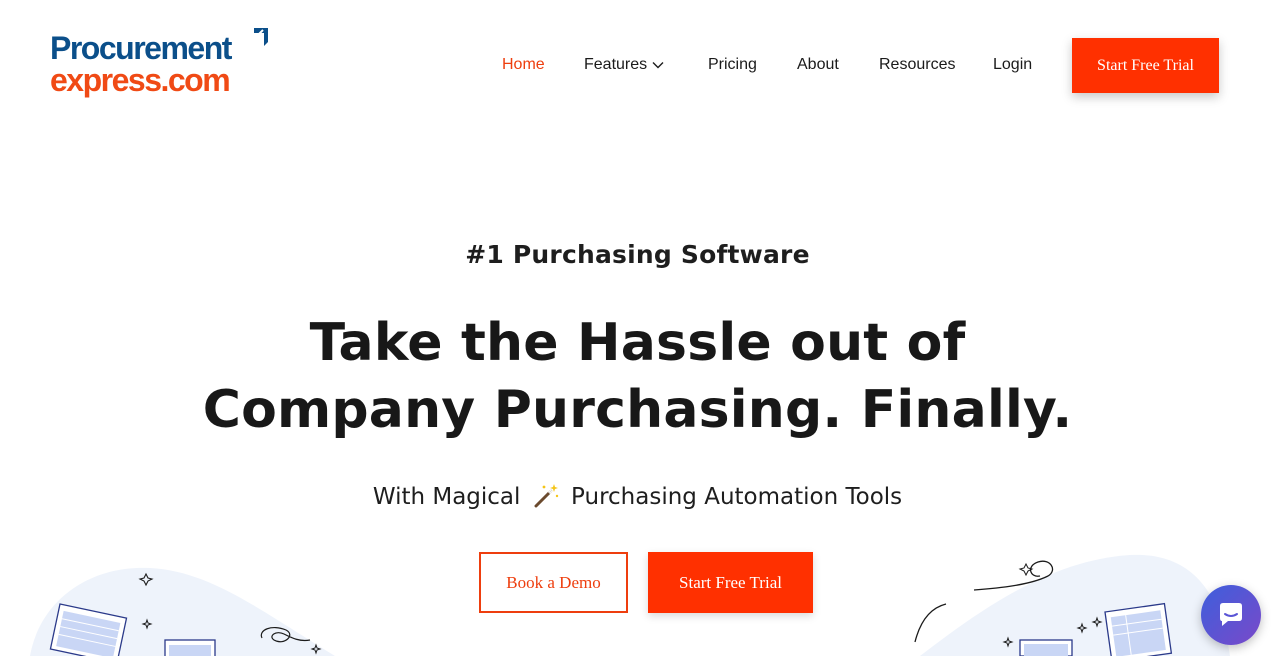 This screenshot has width=1275, height=656. I want to click on nav-home: Home, so click(523, 65).